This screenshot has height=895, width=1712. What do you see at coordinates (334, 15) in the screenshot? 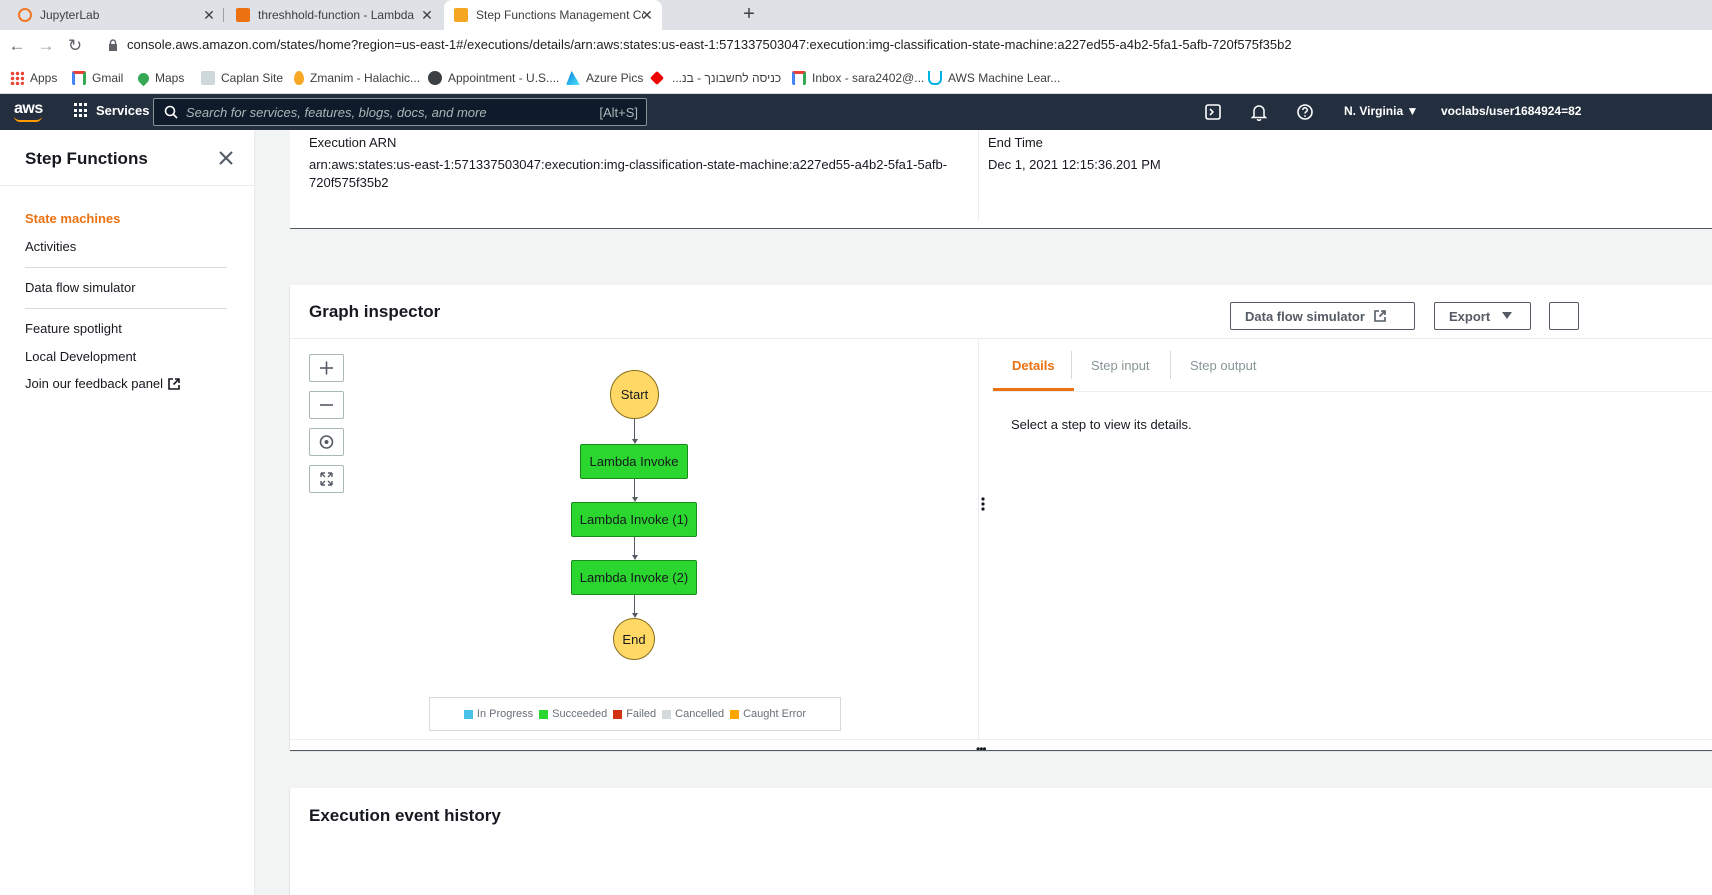
I see `browser-tab-lambda: threshhold-function - Lambda ✕` at bounding box center [334, 15].